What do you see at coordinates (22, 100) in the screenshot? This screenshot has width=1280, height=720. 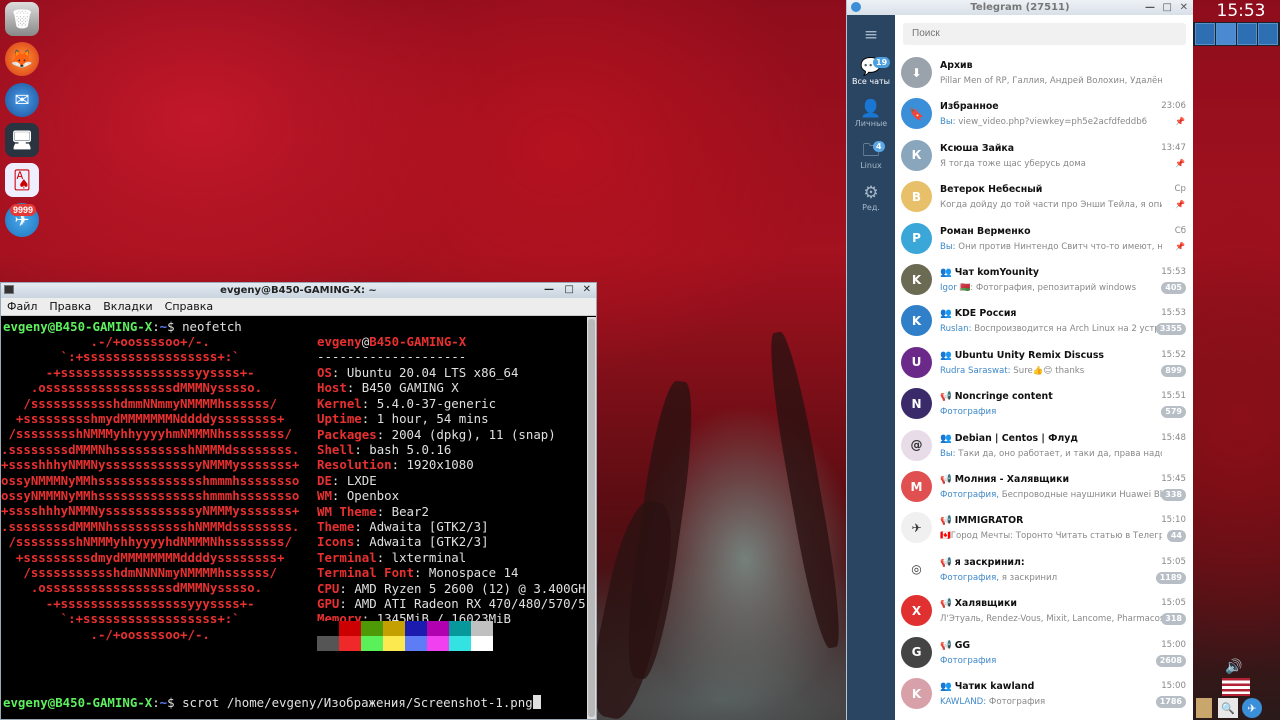 I see `thunderbird-icon: ✉` at bounding box center [22, 100].